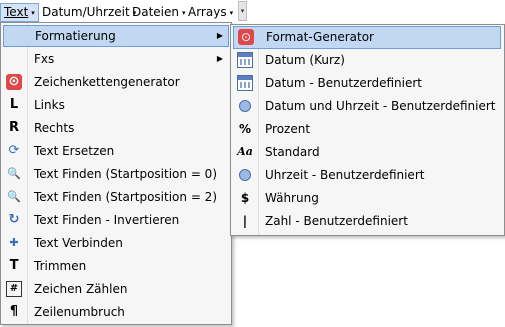 This screenshot has height=327, width=505. I want to click on menu-item-zeichenkettengenerator: ⊙ Zeichenkettengenerator, so click(116, 82).